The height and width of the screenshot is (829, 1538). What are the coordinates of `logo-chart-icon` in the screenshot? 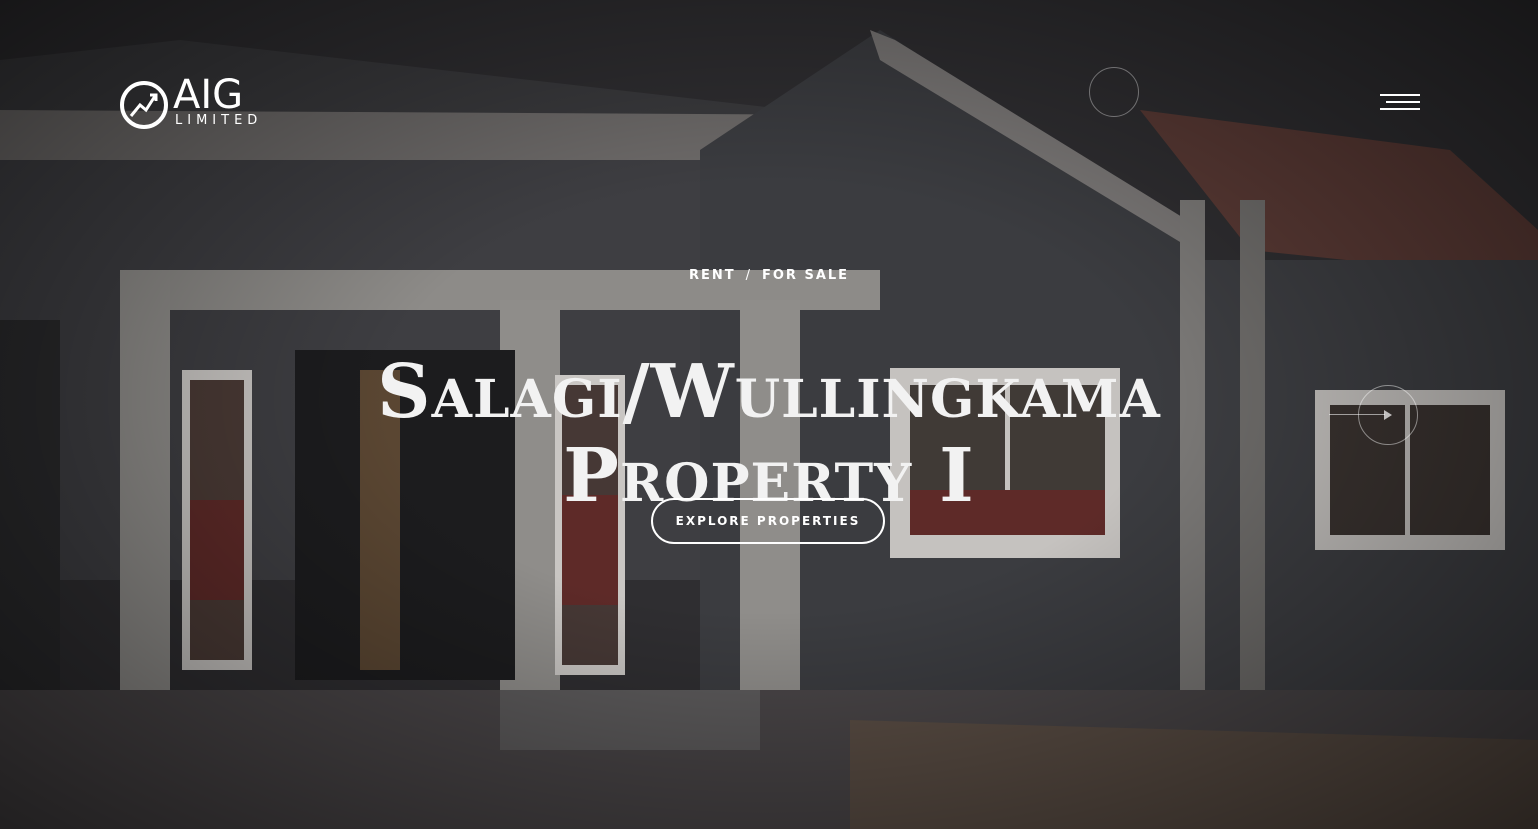 It's located at (144, 105).